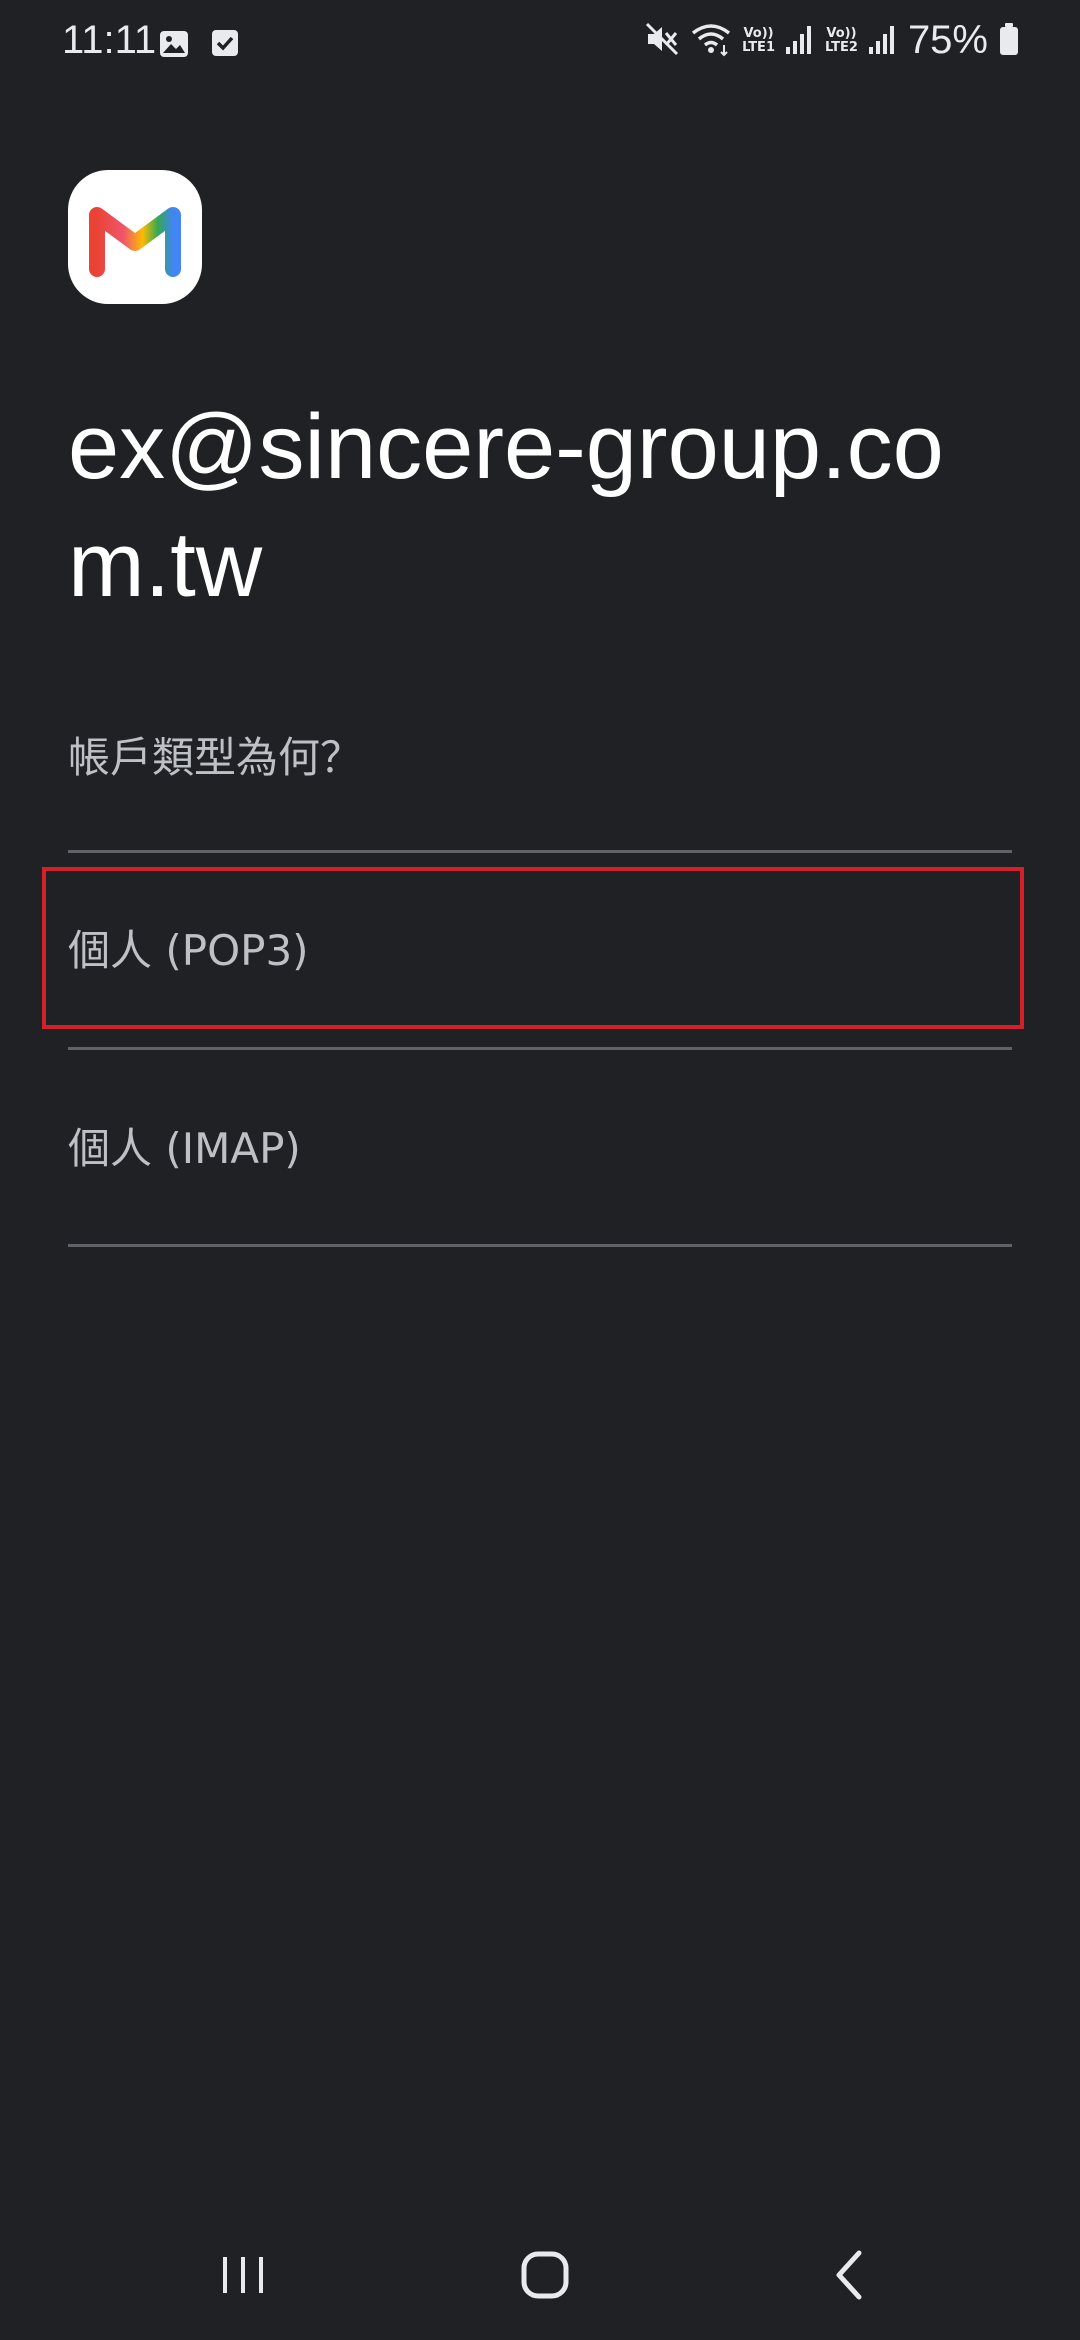 The height and width of the screenshot is (2340, 1080). What do you see at coordinates (184, 1148) in the screenshot?
I see `option-label: 個人 (IMAP)` at bounding box center [184, 1148].